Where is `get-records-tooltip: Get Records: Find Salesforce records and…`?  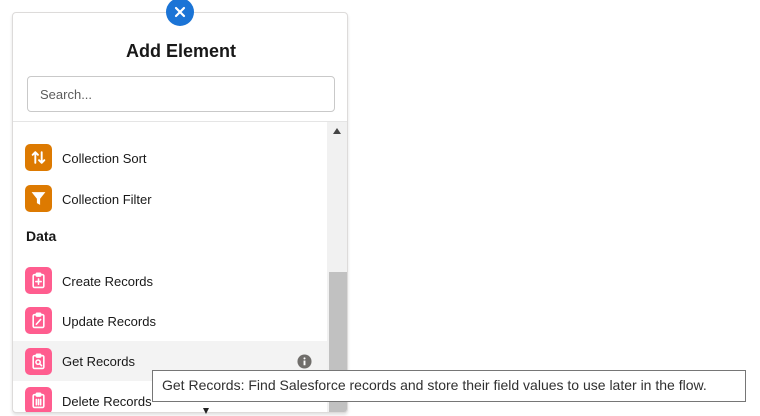 get-records-tooltip: Get Records: Find Salesforce records and… is located at coordinates (449, 386).